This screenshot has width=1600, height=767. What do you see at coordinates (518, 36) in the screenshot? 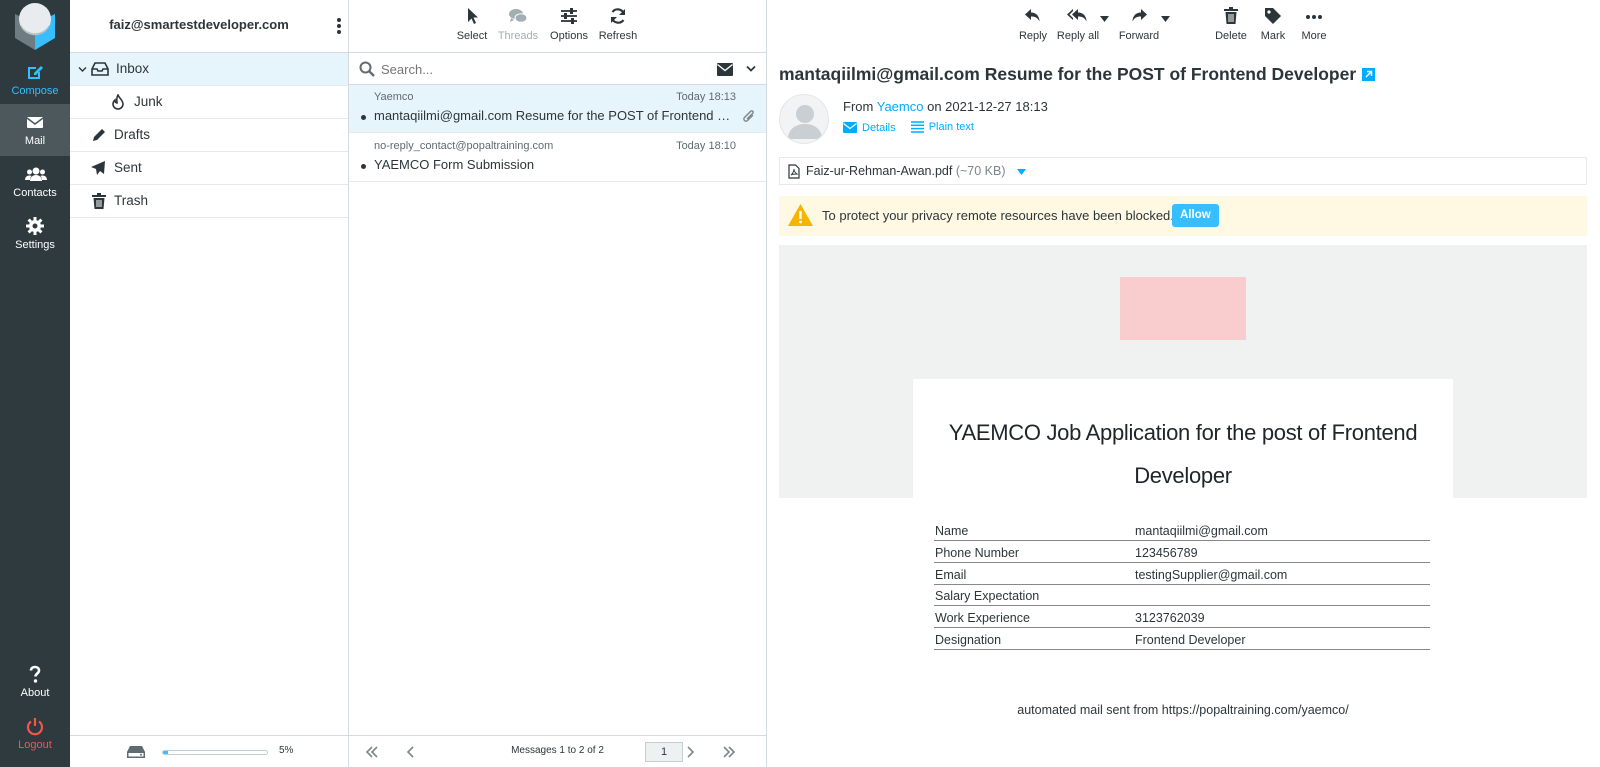
I see `threads-label: Threads` at bounding box center [518, 36].